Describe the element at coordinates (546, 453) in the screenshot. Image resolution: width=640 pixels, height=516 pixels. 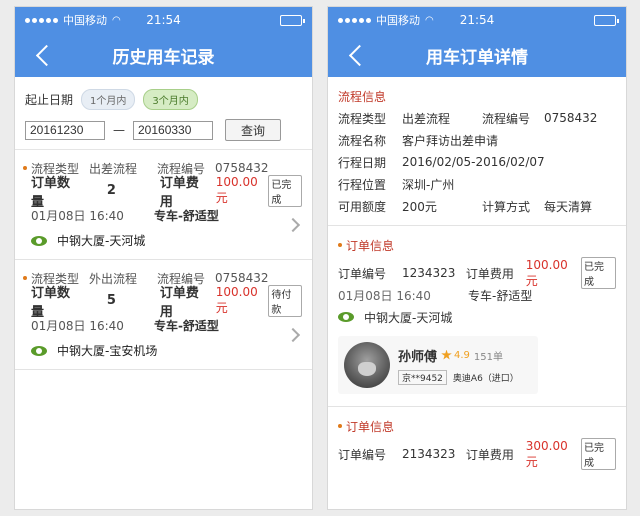
I see `order-fee-value: 300.00元` at that location.